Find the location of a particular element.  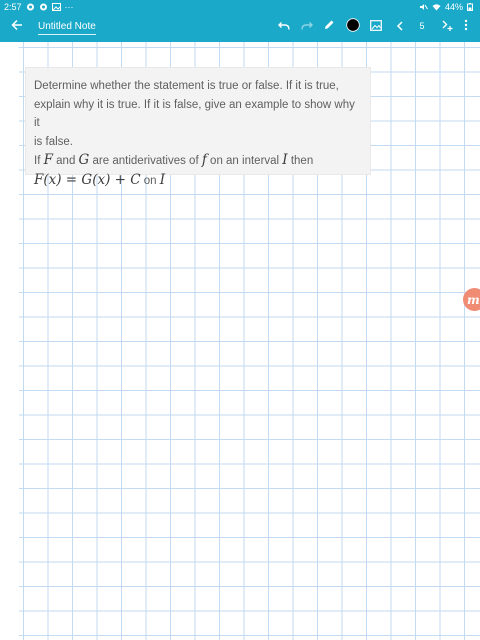

add-page-button is located at coordinates (447, 27).